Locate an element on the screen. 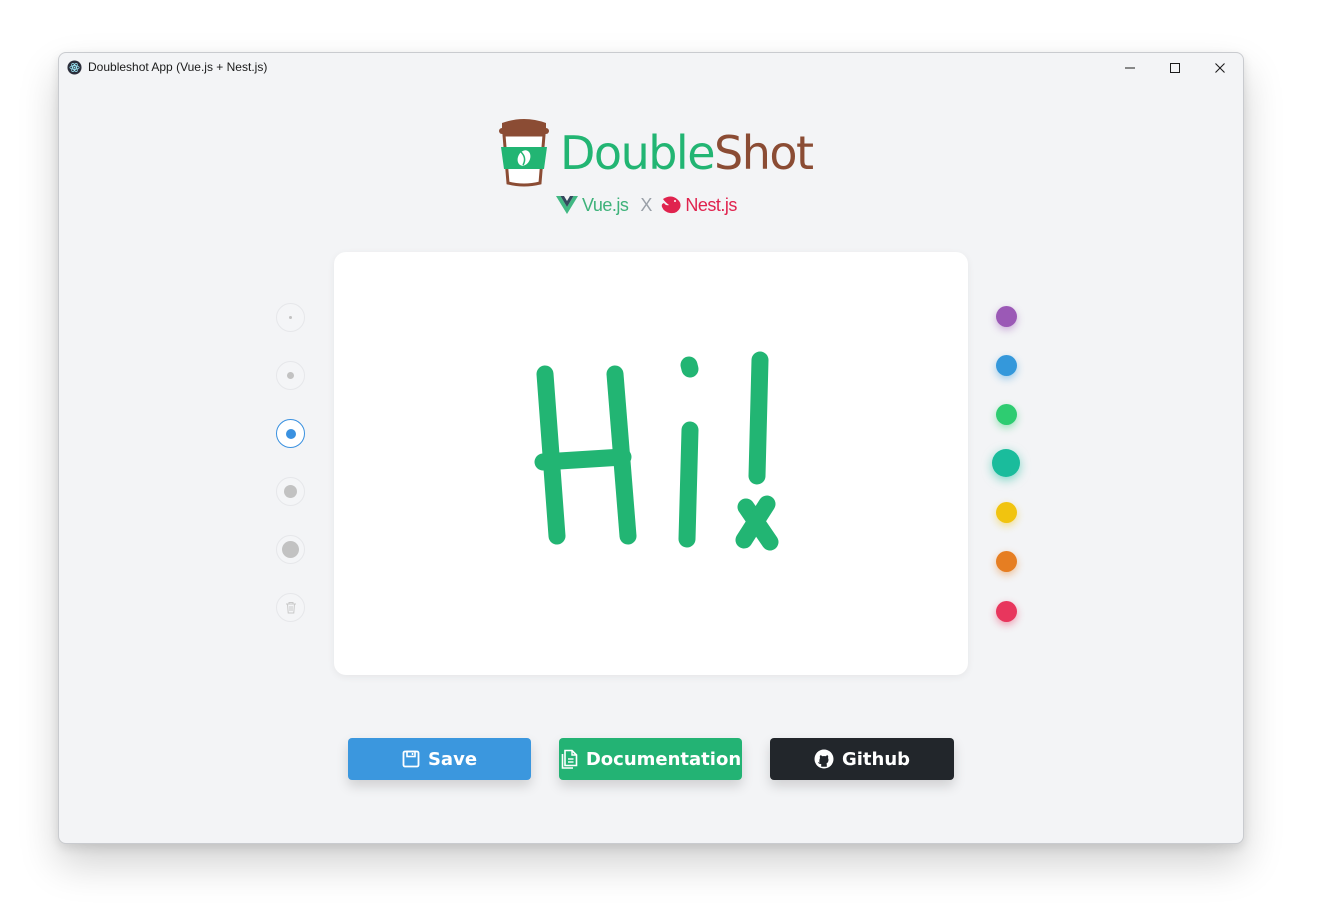 This screenshot has width=1319, height=917. trash-icon is located at coordinates (290, 608).